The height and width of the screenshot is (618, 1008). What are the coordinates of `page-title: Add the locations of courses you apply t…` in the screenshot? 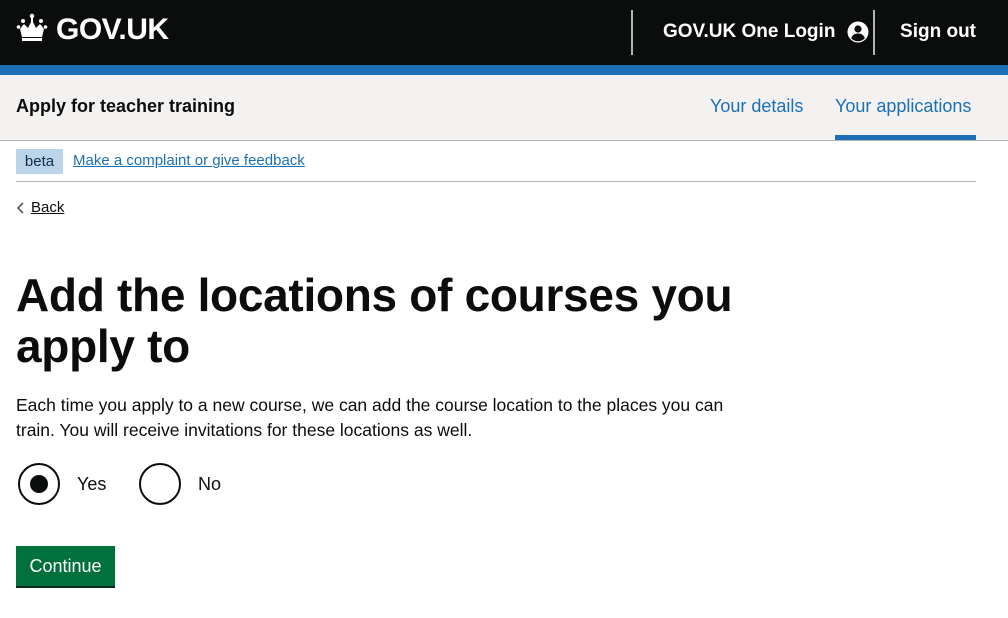 It's located at (374, 320).